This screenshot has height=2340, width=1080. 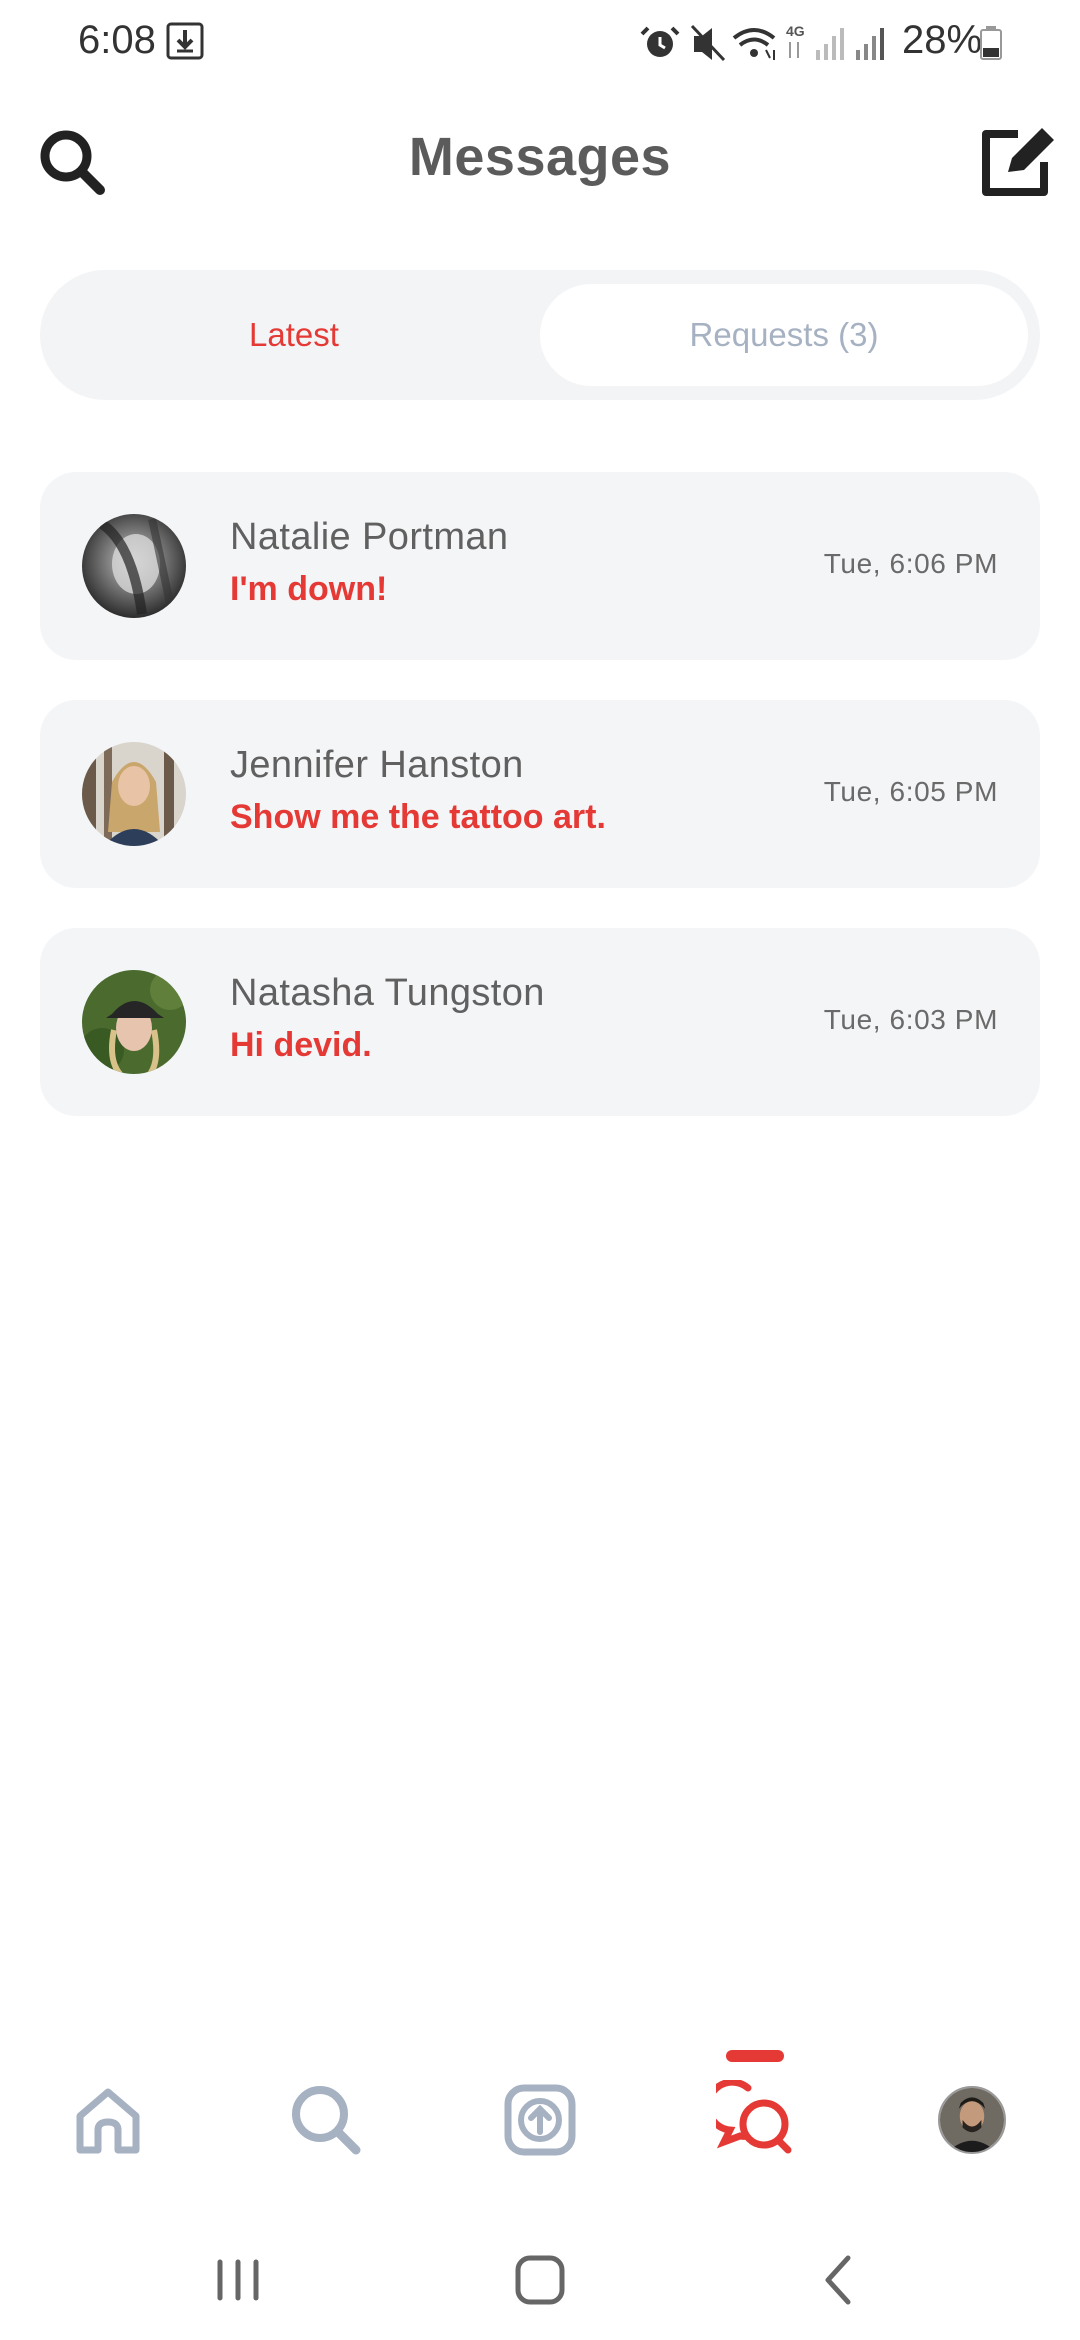 What do you see at coordinates (755, 2056) in the screenshot?
I see `active-tab-indicator` at bounding box center [755, 2056].